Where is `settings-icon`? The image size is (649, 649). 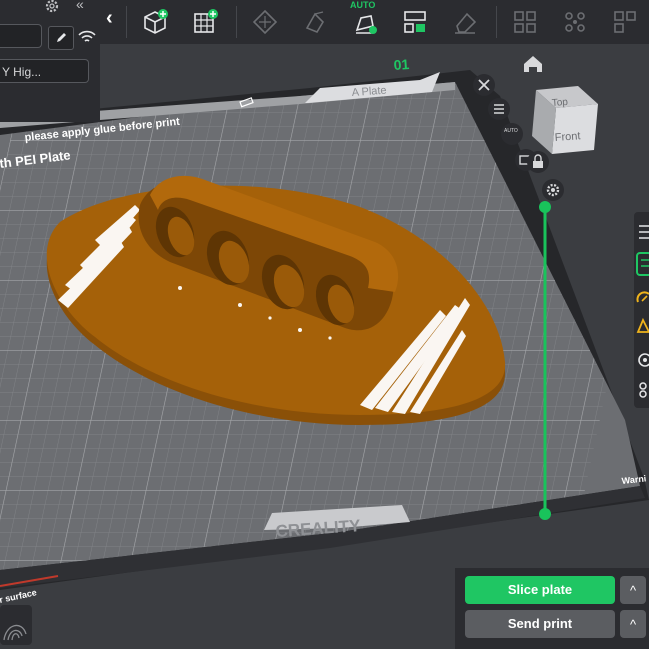
settings-icon is located at coordinates (642, 390).